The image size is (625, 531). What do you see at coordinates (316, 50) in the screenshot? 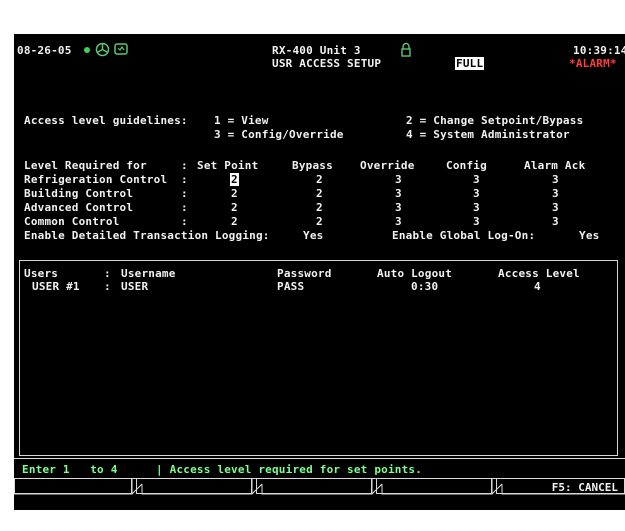
I see `unit-name: RX-400 Unit 3` at bounding box center [316, 50].